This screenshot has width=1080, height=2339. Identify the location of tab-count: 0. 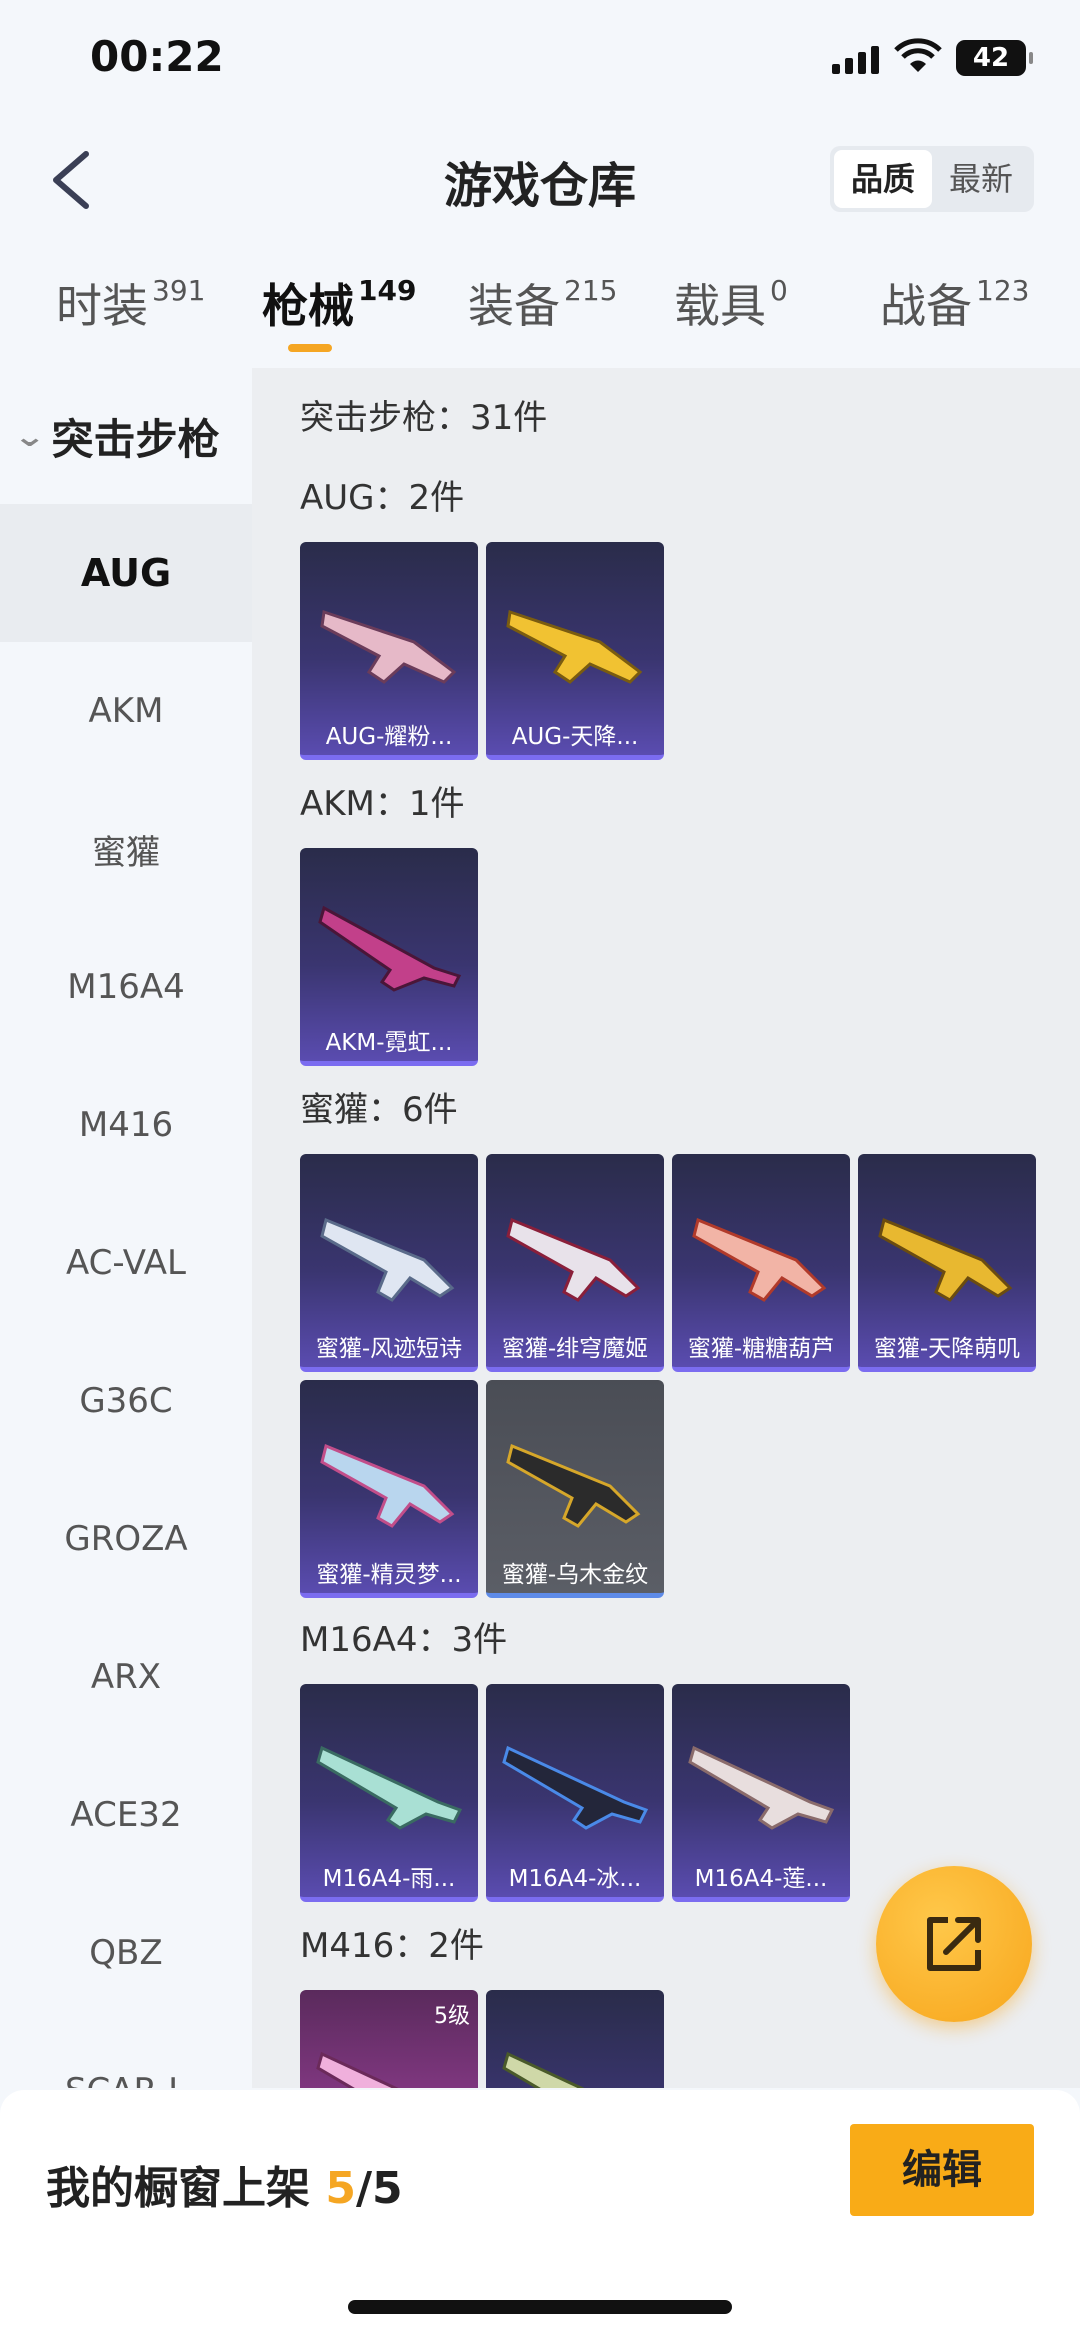
(779, 290).